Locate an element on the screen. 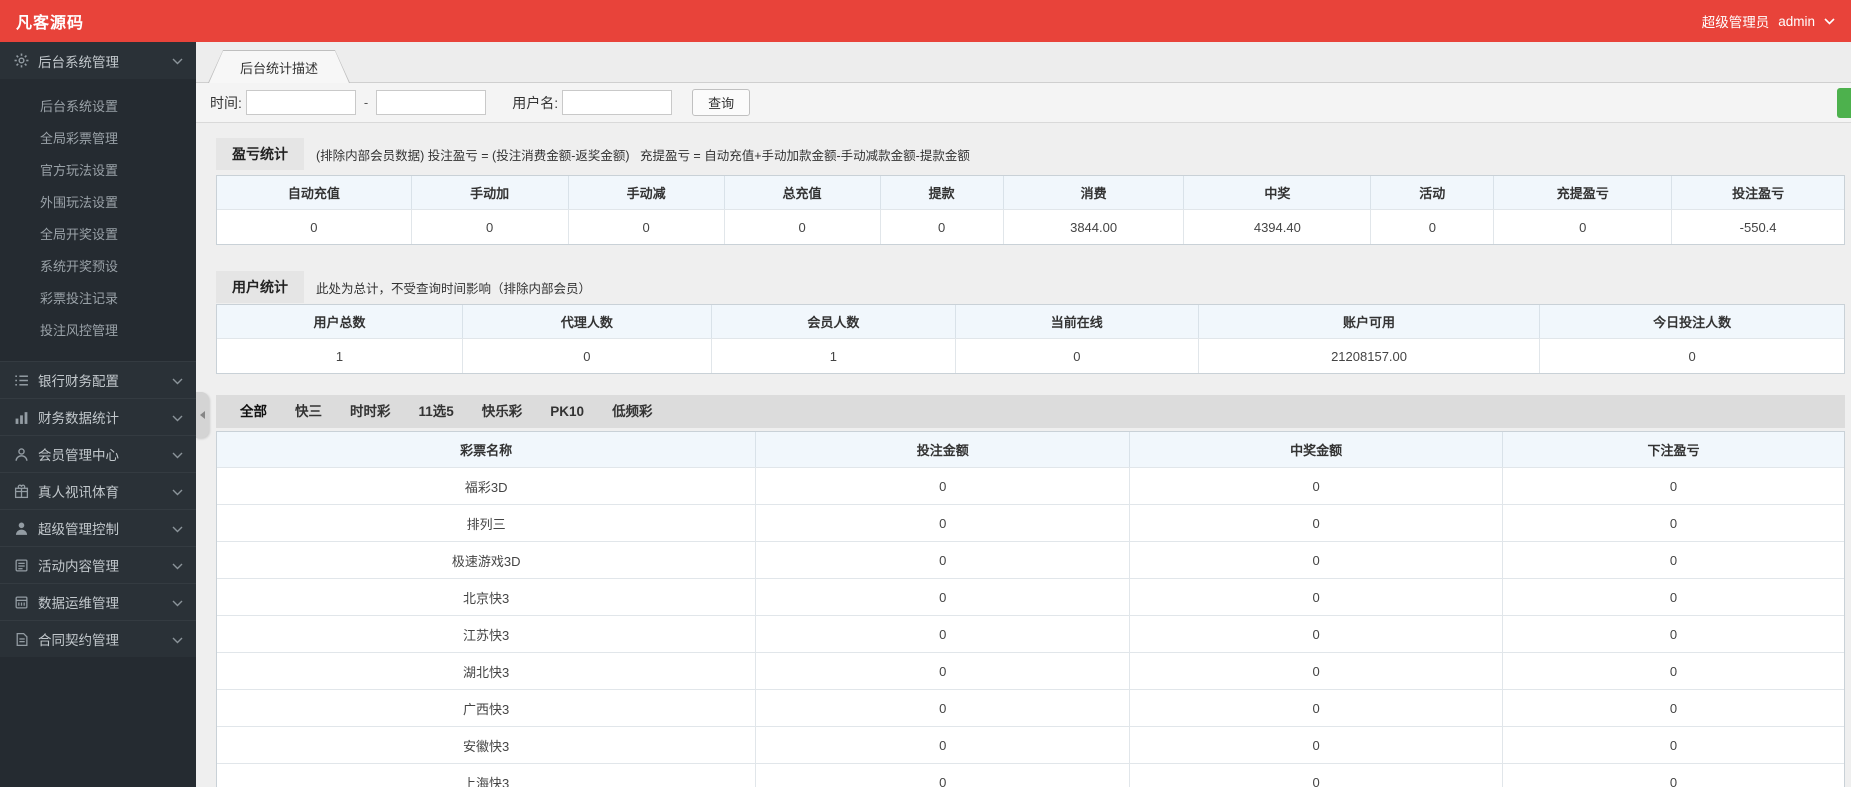  user-menu: 超级管理员 admin is located at coordinates (1768, 21).